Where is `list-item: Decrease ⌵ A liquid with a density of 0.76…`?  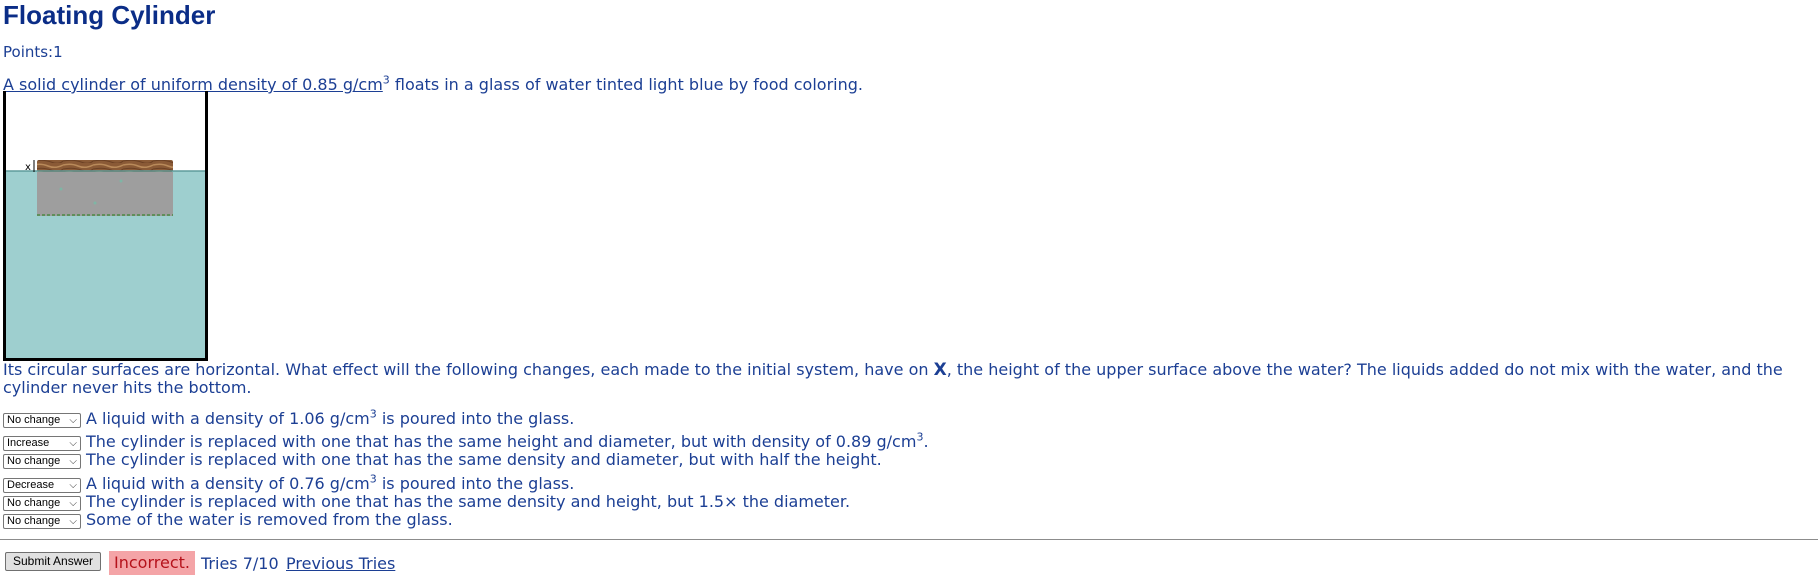
list-item: Decrease ⌵ A liquid with a density of 0.76… is located at coordinates (288, 482).